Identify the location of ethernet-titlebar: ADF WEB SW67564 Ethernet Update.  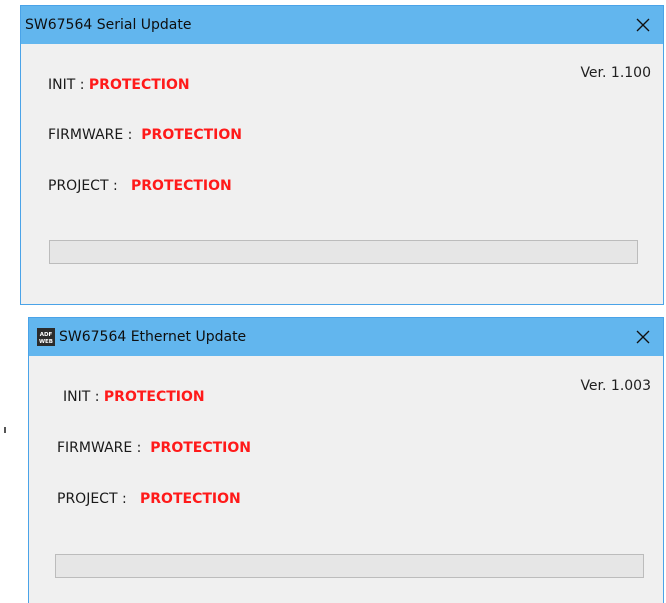
(346, 337).